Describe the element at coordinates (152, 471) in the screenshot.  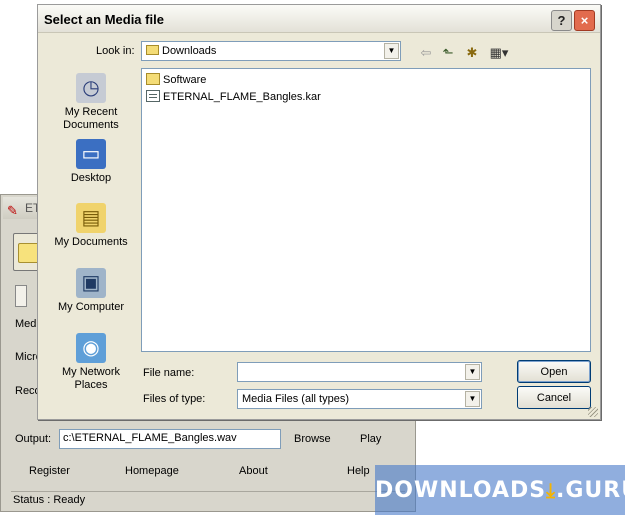
I see `homepage-button: Homepage` at that location.